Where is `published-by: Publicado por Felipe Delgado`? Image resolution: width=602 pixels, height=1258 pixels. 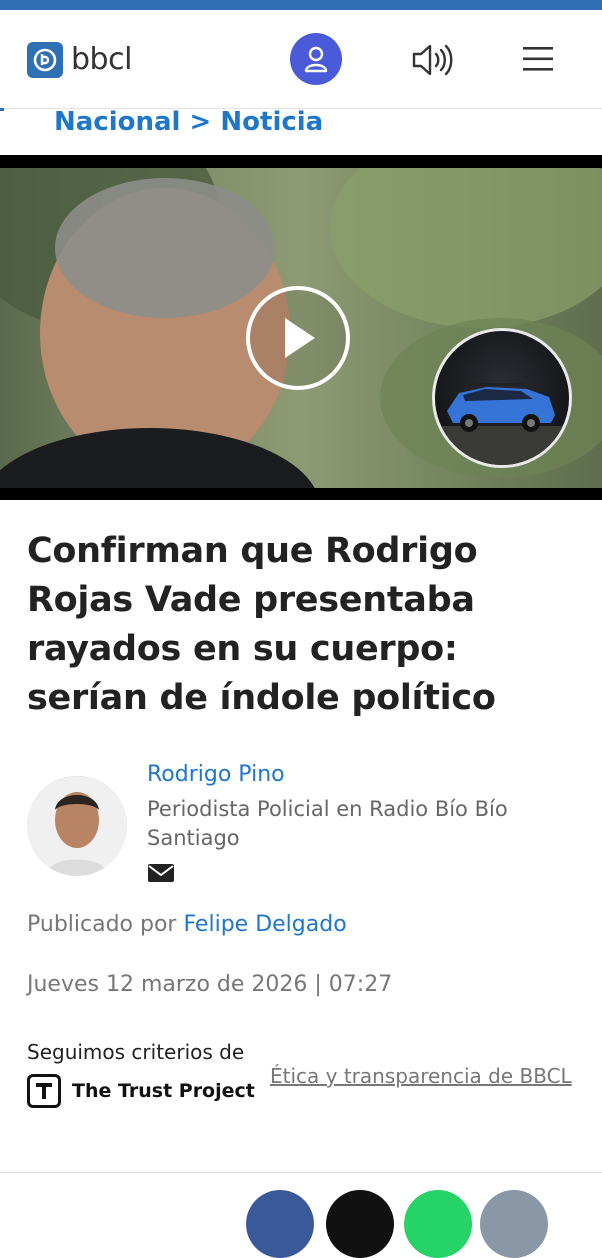 published-by: Publicado por Felipe Delgado is located at coordinates (187, 925).